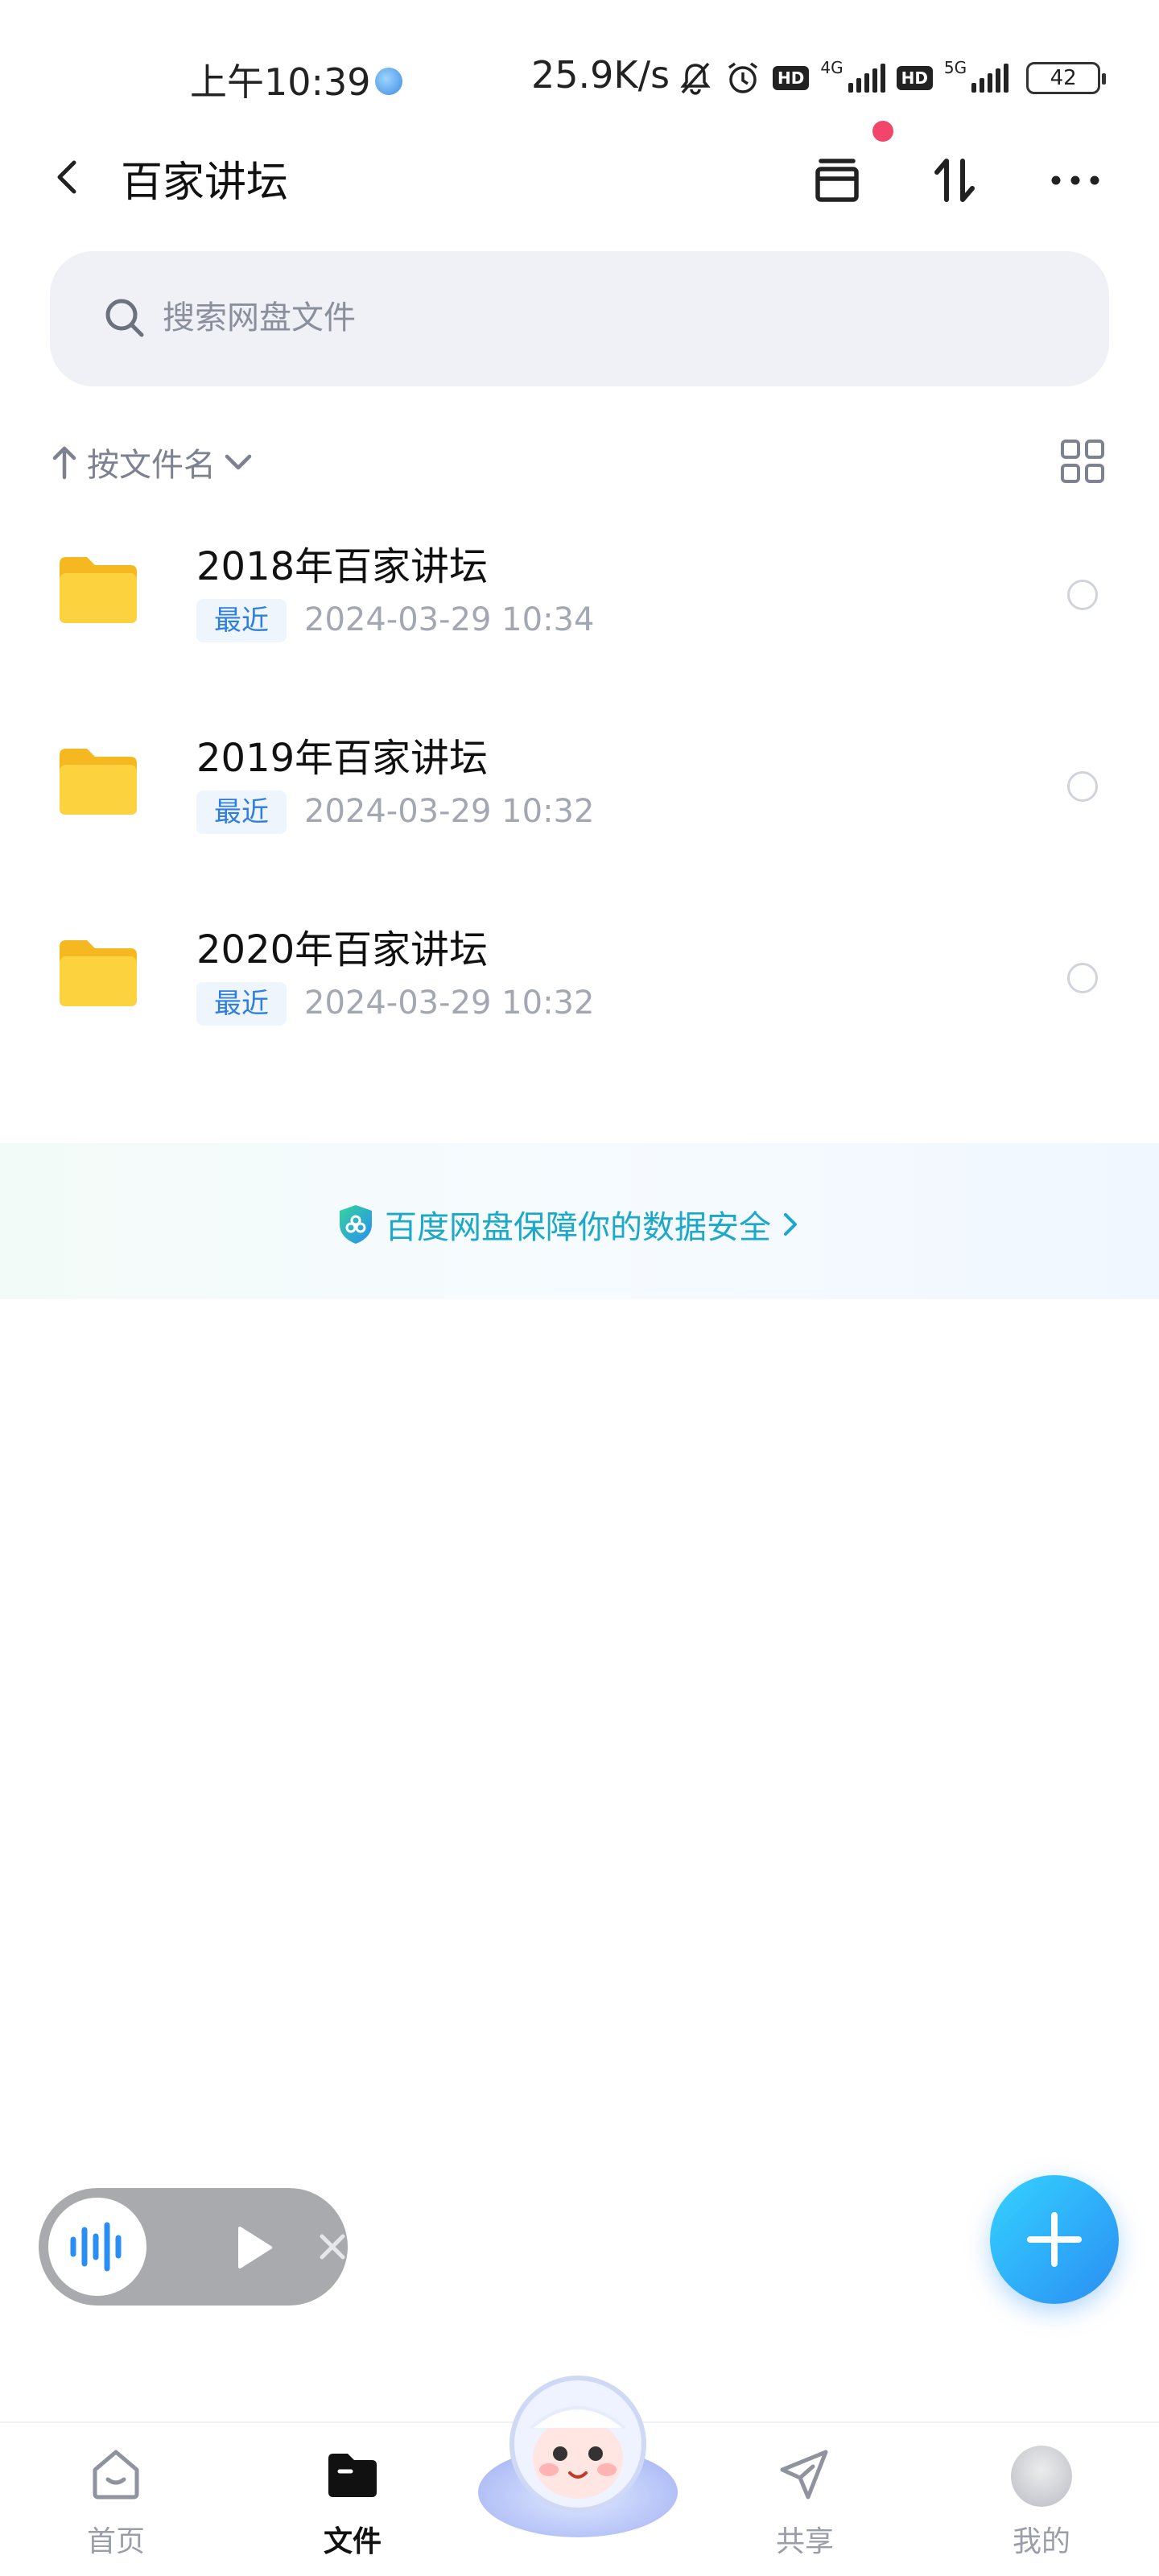 The image size is (1159, 2576). I want to click on page-title: 百家讲坛, so click(205, 183).